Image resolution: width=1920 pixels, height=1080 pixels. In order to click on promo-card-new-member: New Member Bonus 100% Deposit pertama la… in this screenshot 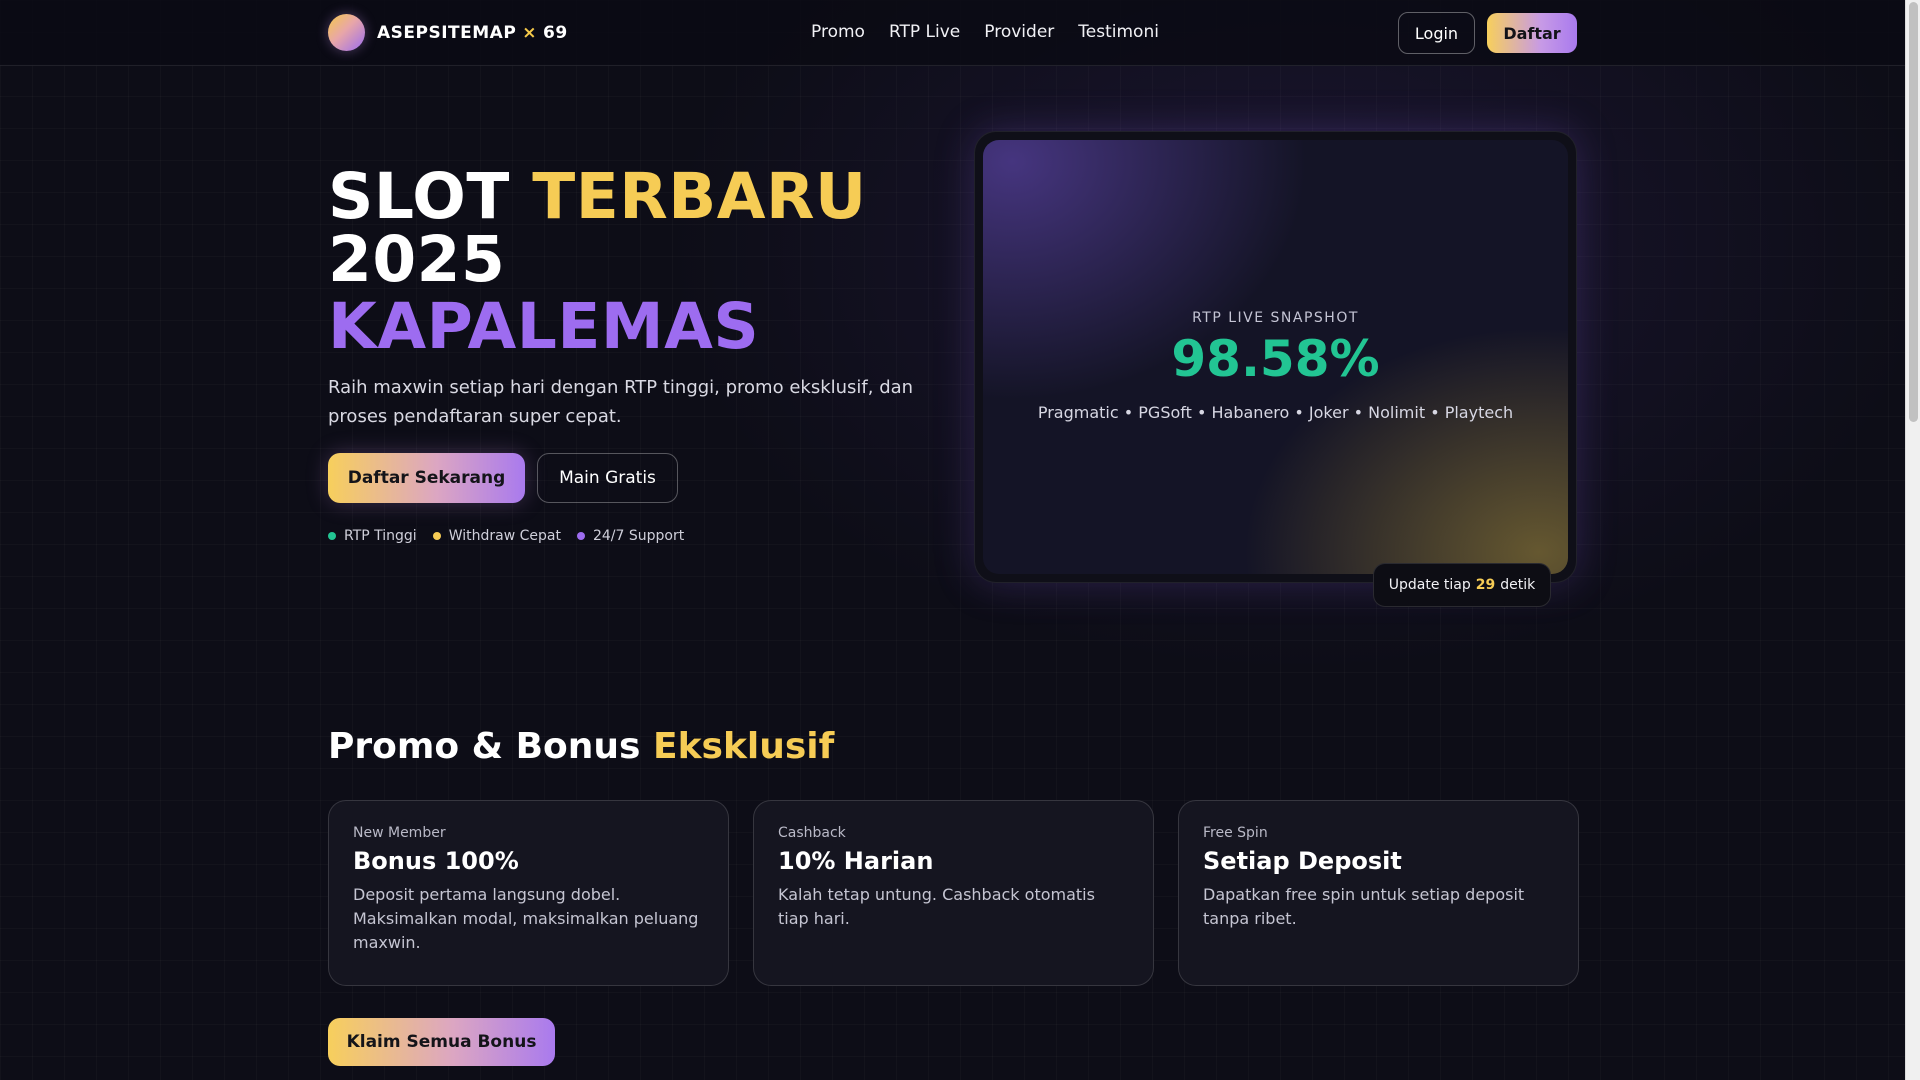, I will do `click(528, 893)`.